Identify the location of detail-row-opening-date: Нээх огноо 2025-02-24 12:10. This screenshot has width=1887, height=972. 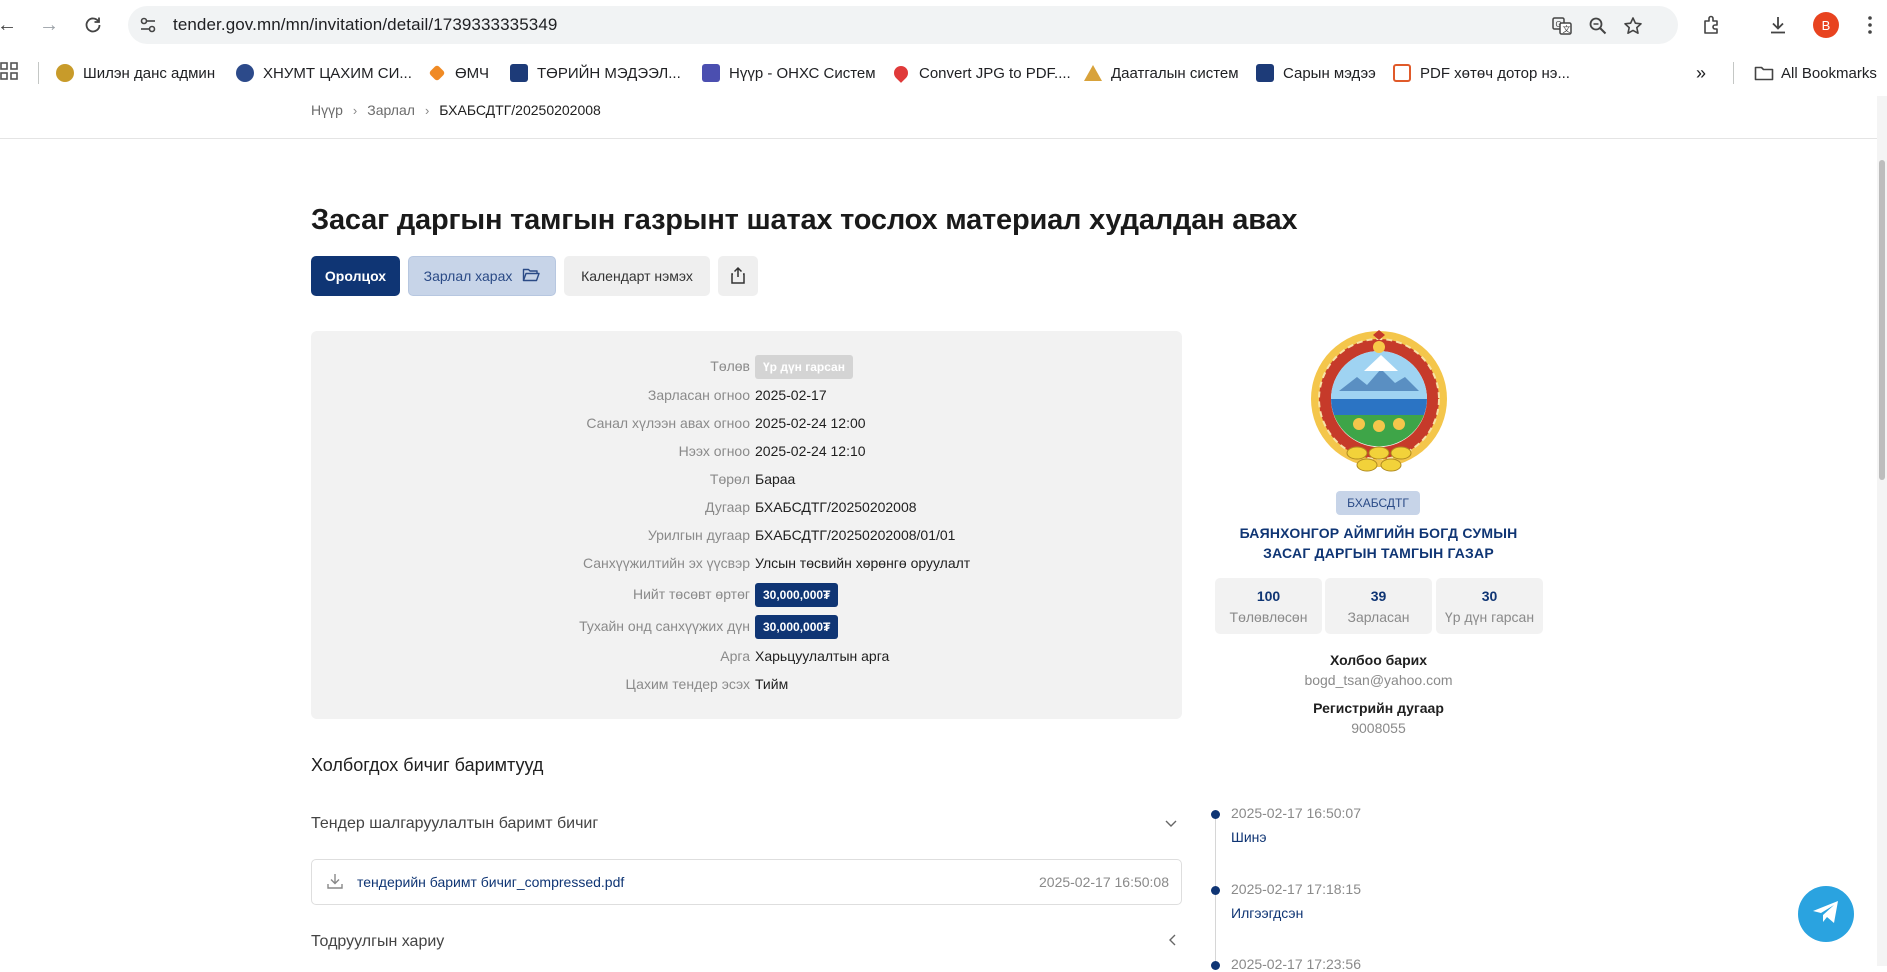
(746, 453).